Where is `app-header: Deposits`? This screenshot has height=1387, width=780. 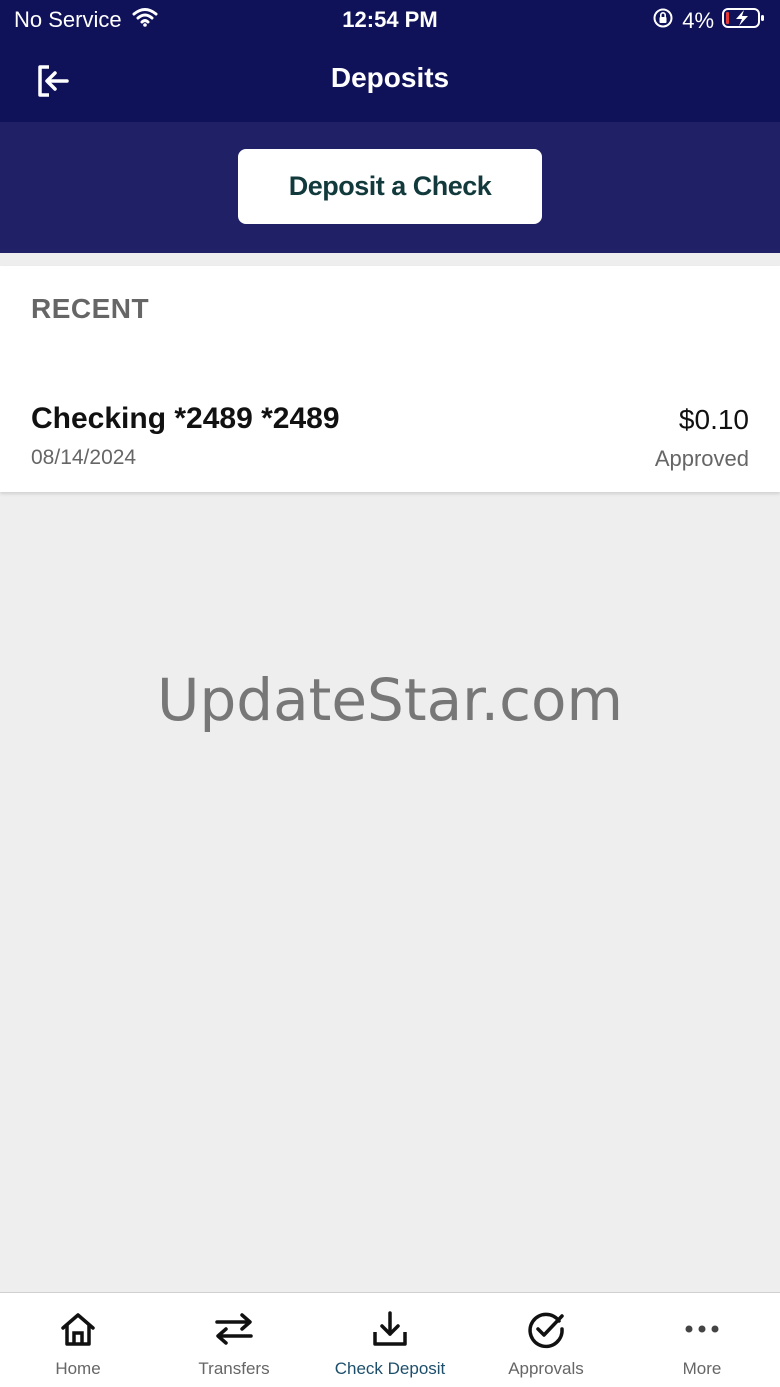 app-header: Deposits is located at coordinates (390, 81).